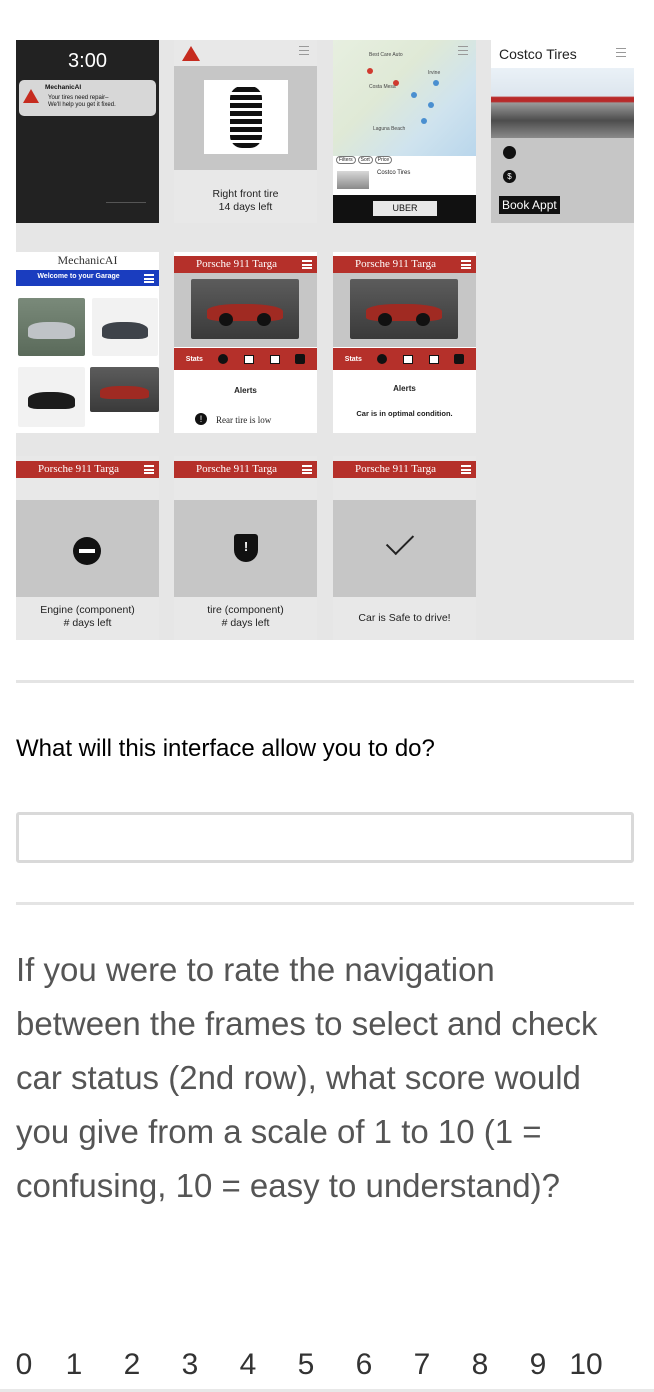  I want to click on costco-title: Costco Tires, so click(538, 54).